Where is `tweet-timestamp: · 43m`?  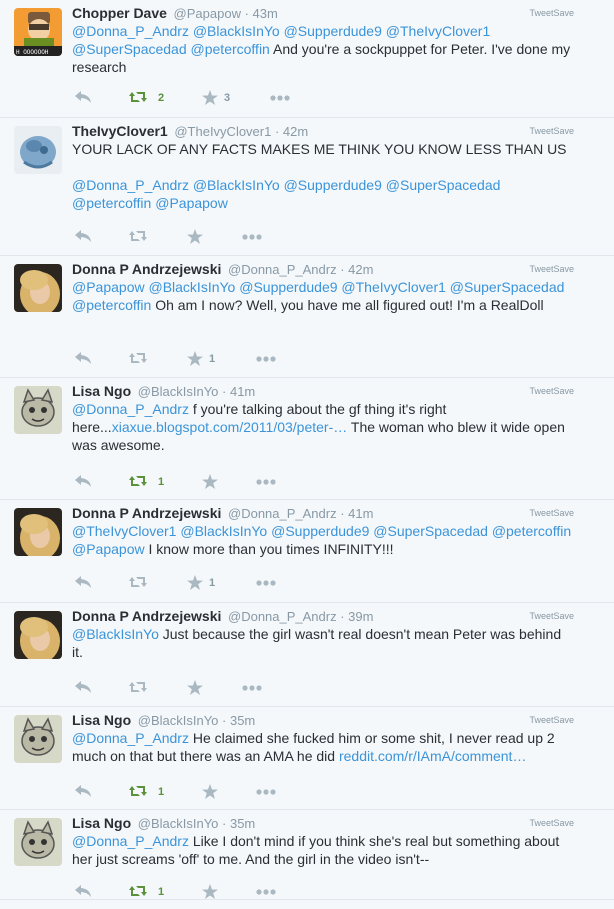
tweet-timestamp: · 43m is located at coordinates (261, 13).